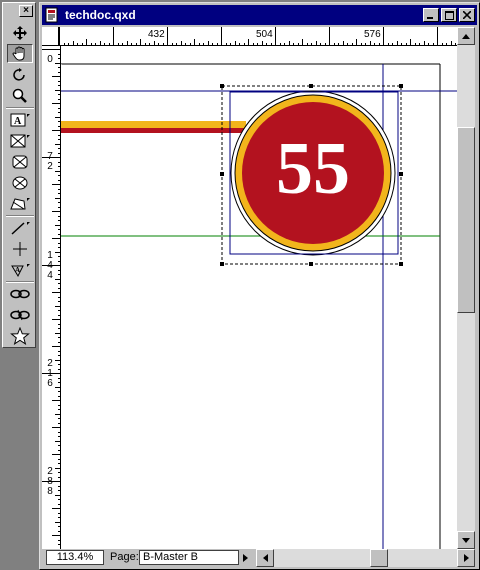  I want to click on window-title: techdoc.qxd, so click(100, 15).